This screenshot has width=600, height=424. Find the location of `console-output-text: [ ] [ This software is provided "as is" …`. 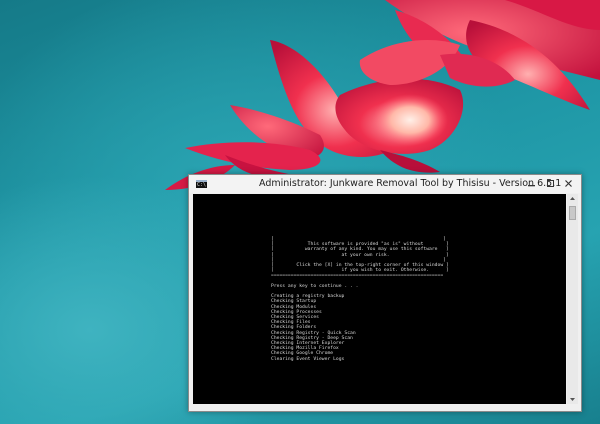

console-output-text: [ ] [ This software is provided "as is" … is located at coordinates (360, 299).